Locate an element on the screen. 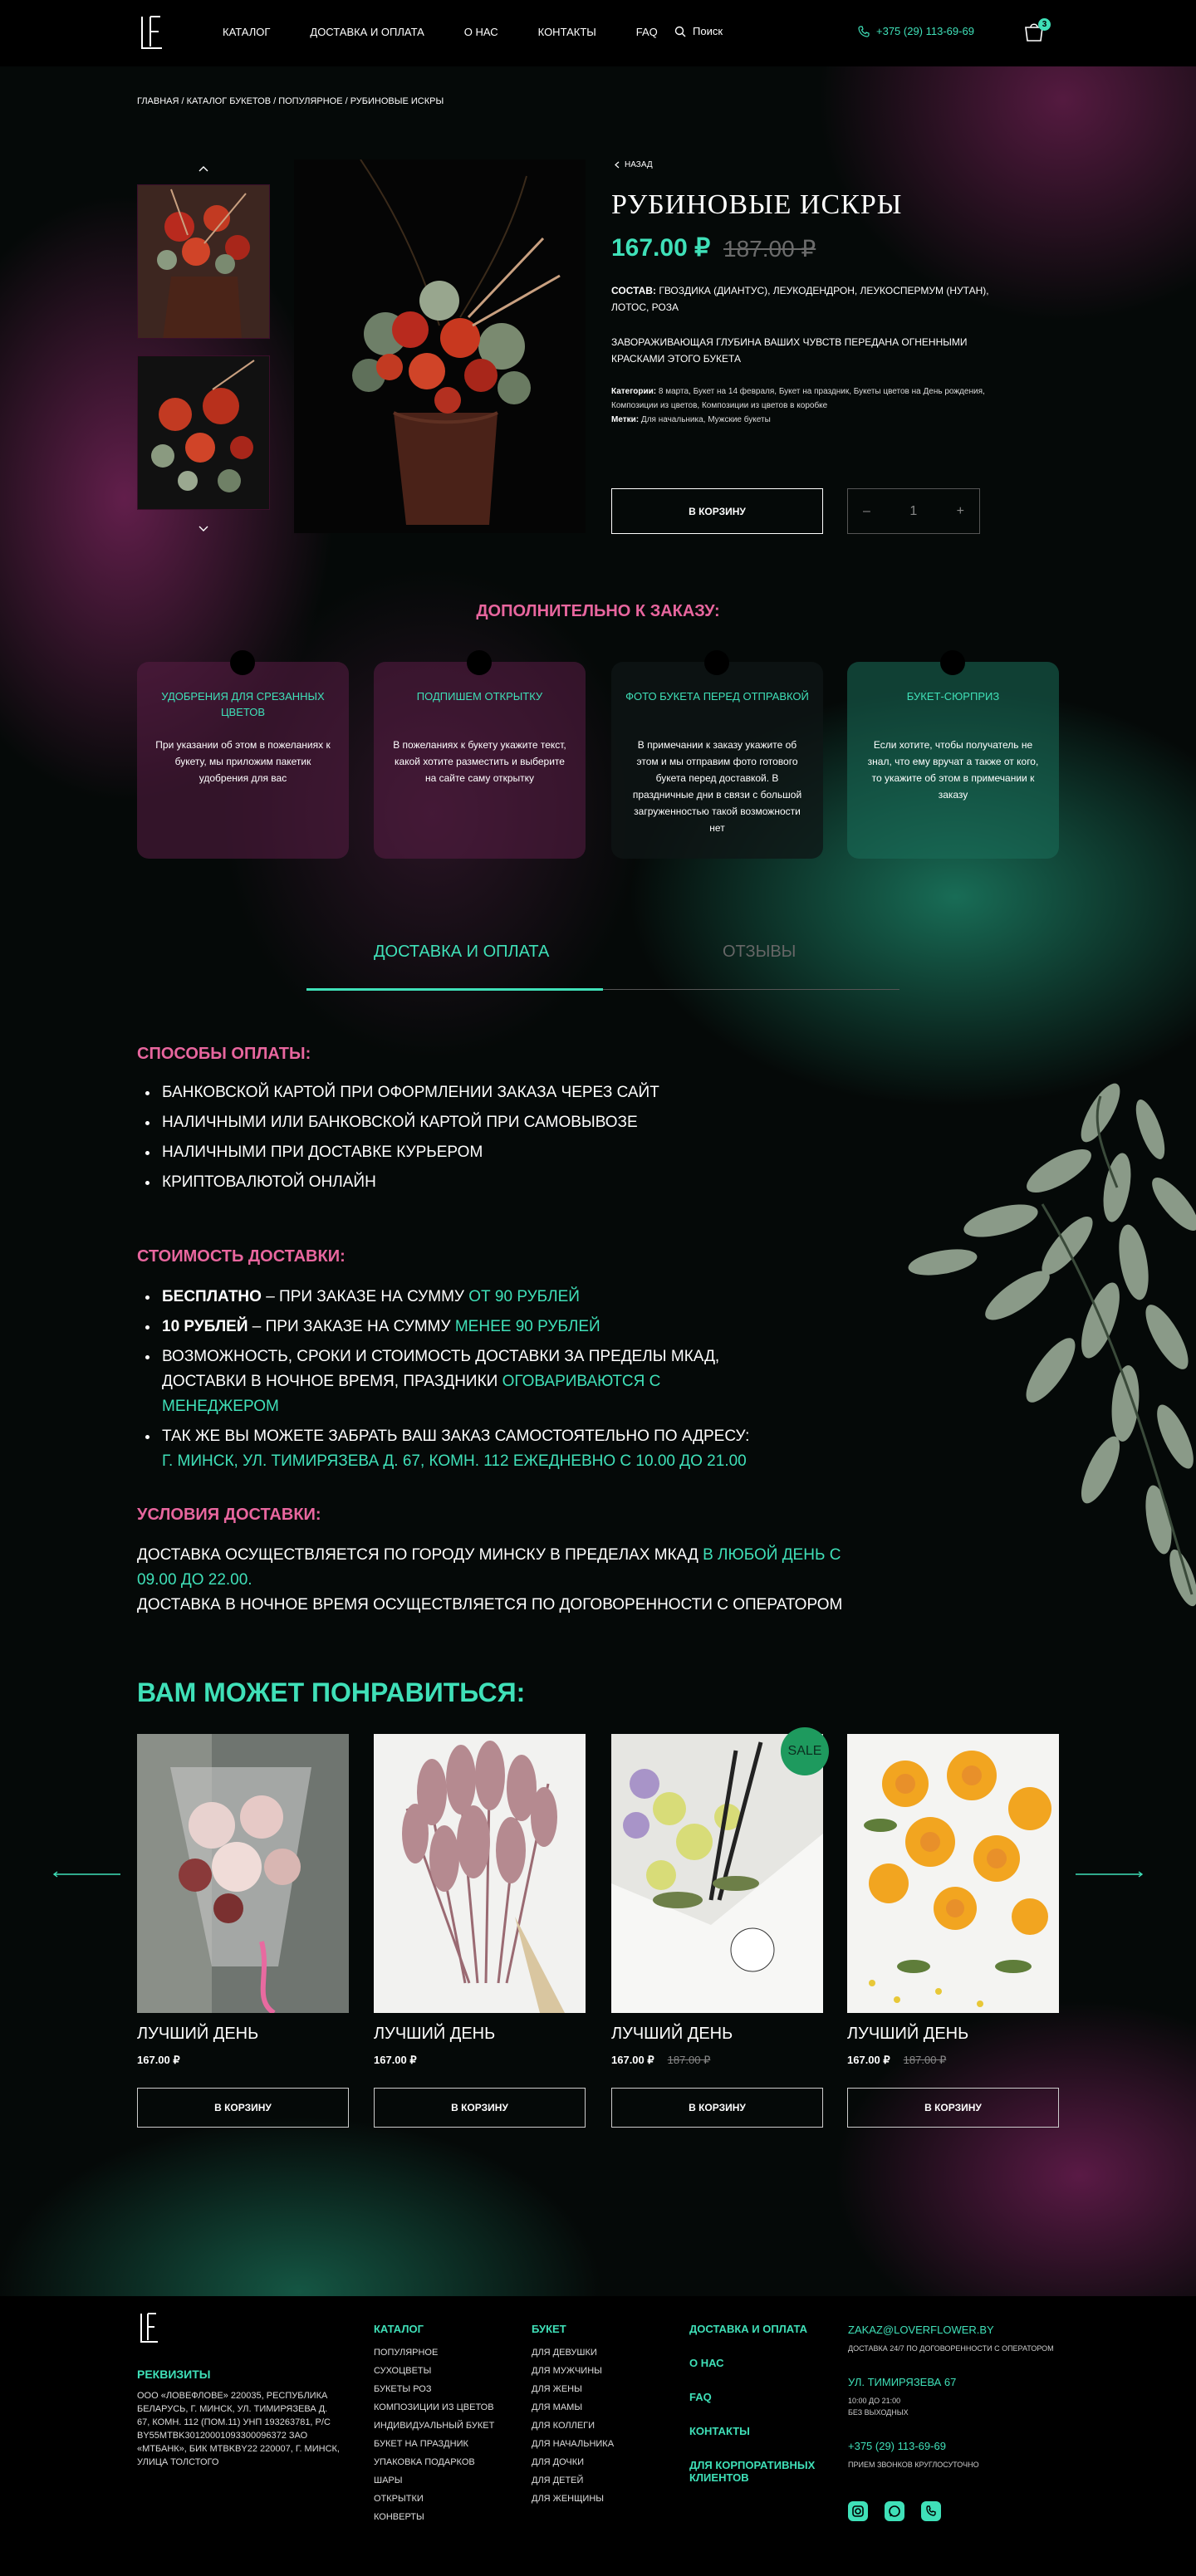 The image size is (1196, 2576). gallery-down-arrow-icon is located at coordinates (204, 529).